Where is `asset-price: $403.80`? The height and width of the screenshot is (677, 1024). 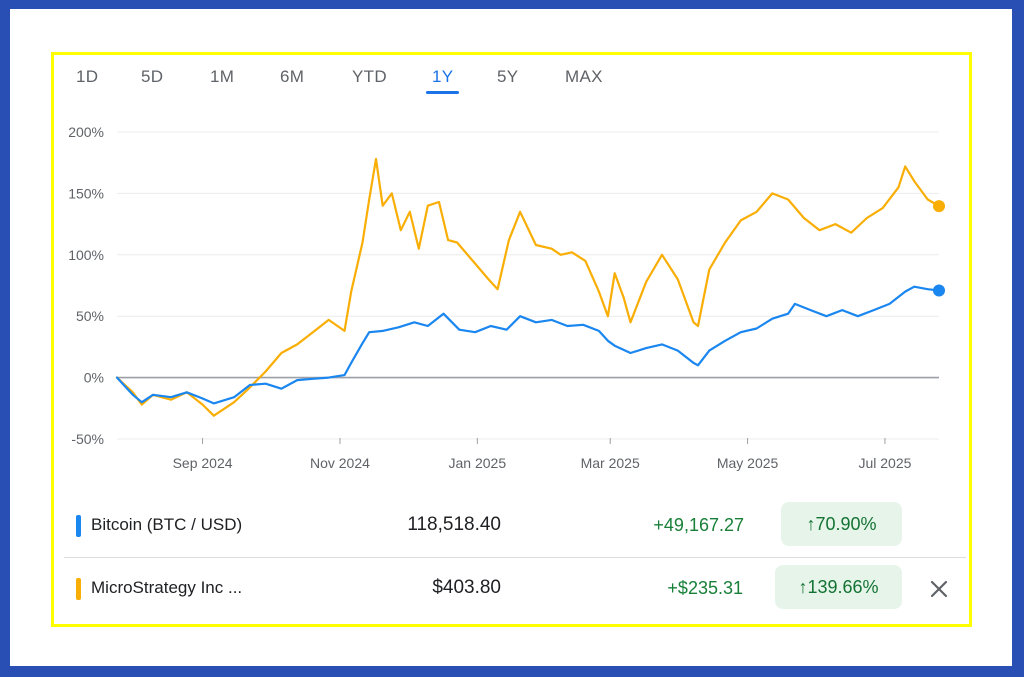
asset-price: $403.80 is located at coordinates (466, 587).